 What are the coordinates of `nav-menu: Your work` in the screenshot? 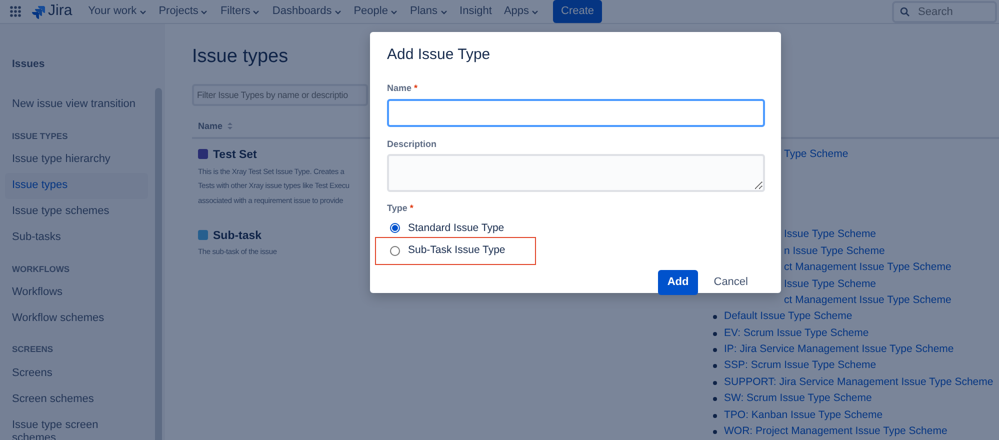 It's located at (117, 11).